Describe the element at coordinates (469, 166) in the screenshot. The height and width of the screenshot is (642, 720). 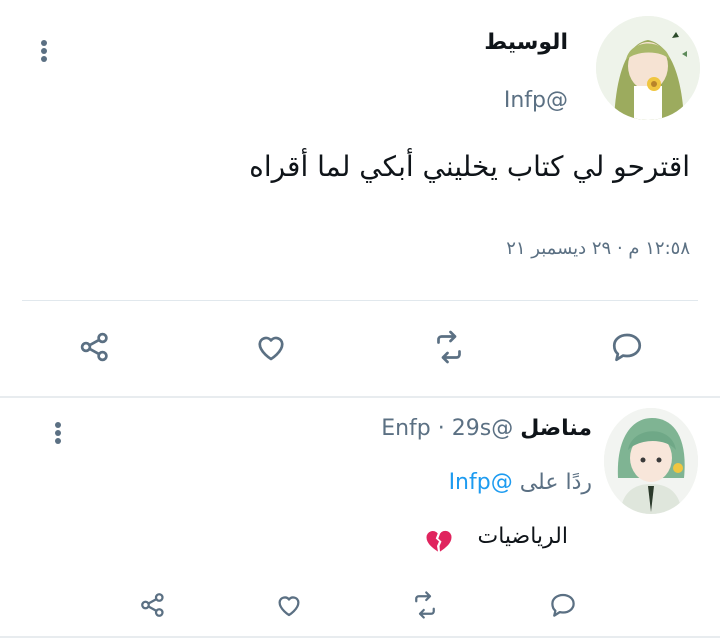
I see `tweet-text: اقترحو لي كتاب يخليني أبكي لما أقراه` at that location.